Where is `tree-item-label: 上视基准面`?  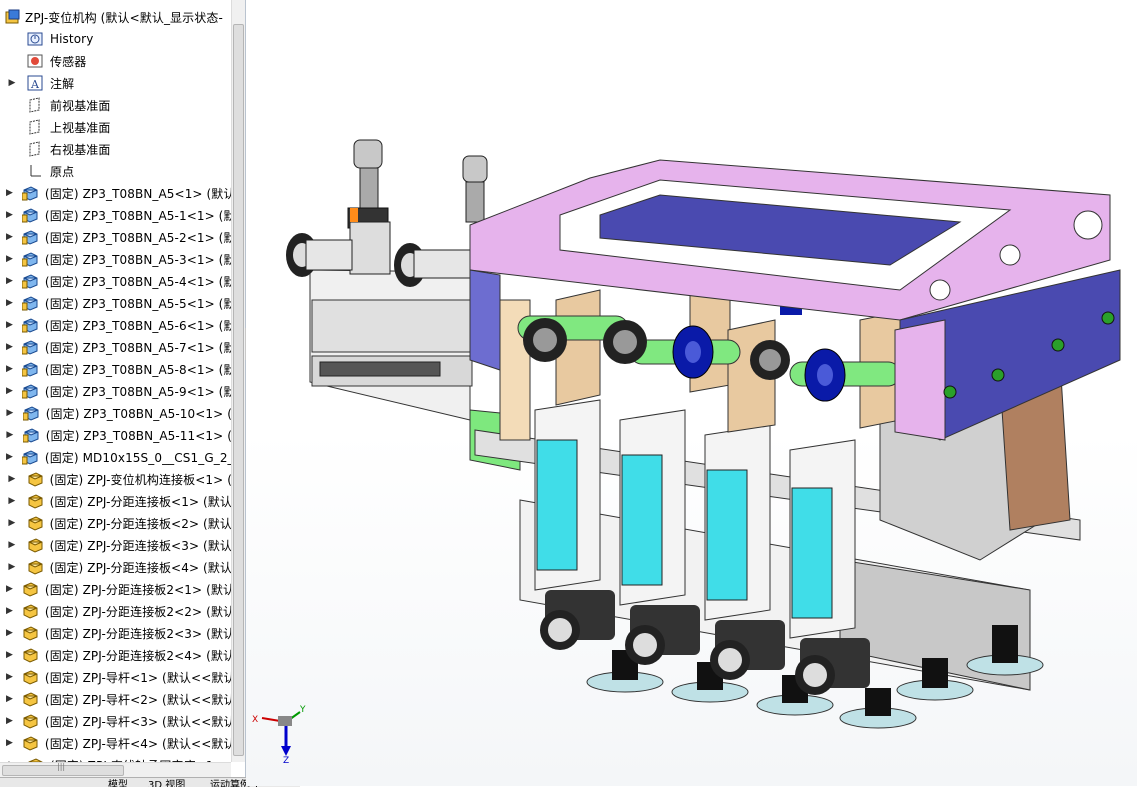
tree-item-label: 上视基准面 is located at coordinates (80, 127).